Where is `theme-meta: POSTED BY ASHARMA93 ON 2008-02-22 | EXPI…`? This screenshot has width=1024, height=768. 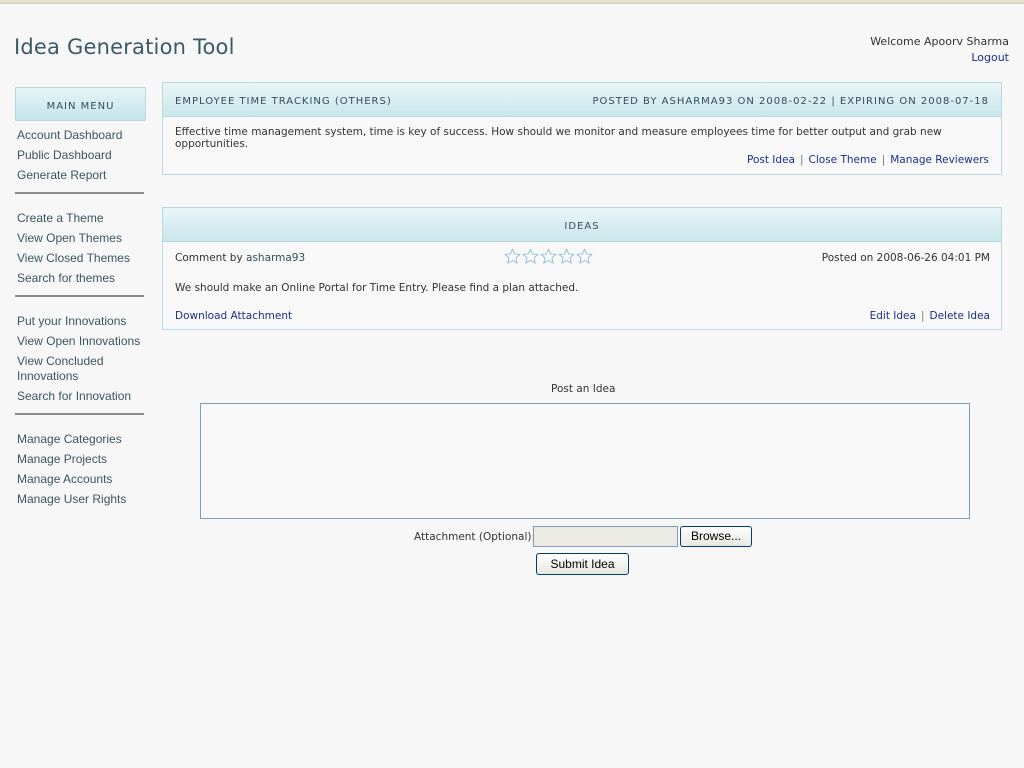
theme-meta: POSTED BY ASHARMA93 ON 2008-02-22 | EXPI… is located at coordinates (790, 101).